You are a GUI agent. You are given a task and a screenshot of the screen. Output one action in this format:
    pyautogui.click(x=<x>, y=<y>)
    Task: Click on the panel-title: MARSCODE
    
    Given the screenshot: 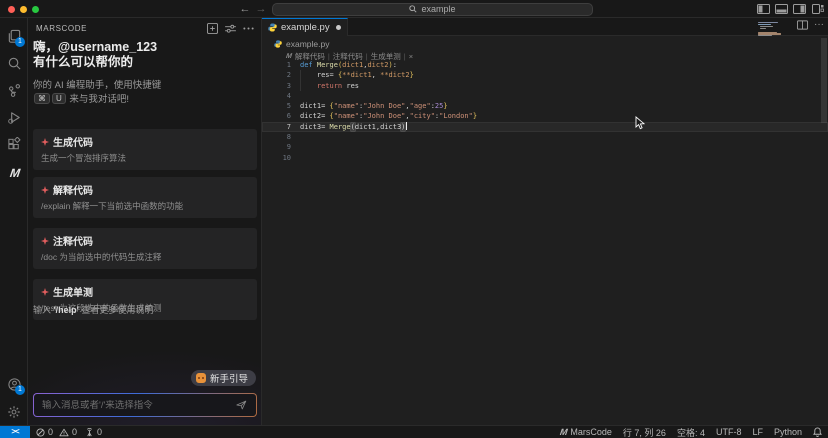 What is the action you would take?
    pyautogui.click(x=62, y=28)
    